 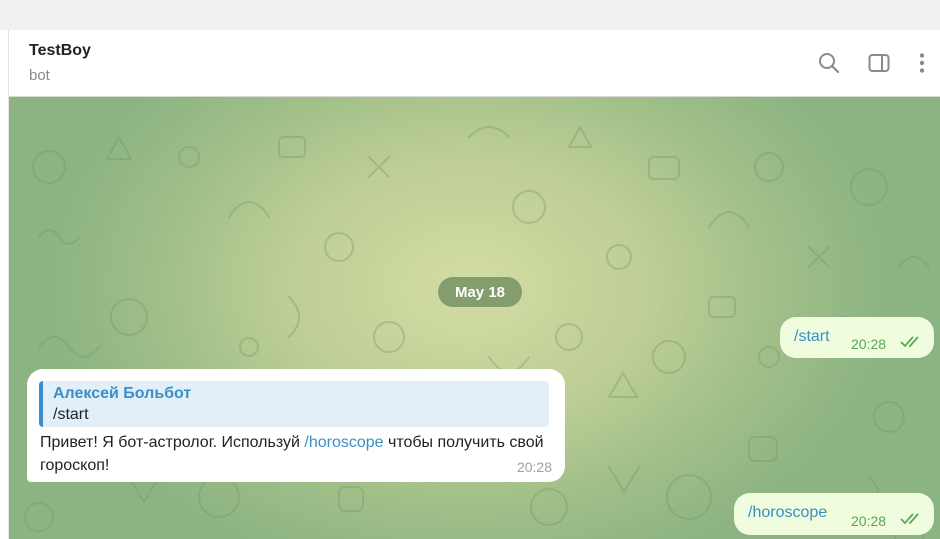 What do you see at coordinates (71, 414) in the screenshot?
I see `reply-text: /start` at bounding box center [71, 414].